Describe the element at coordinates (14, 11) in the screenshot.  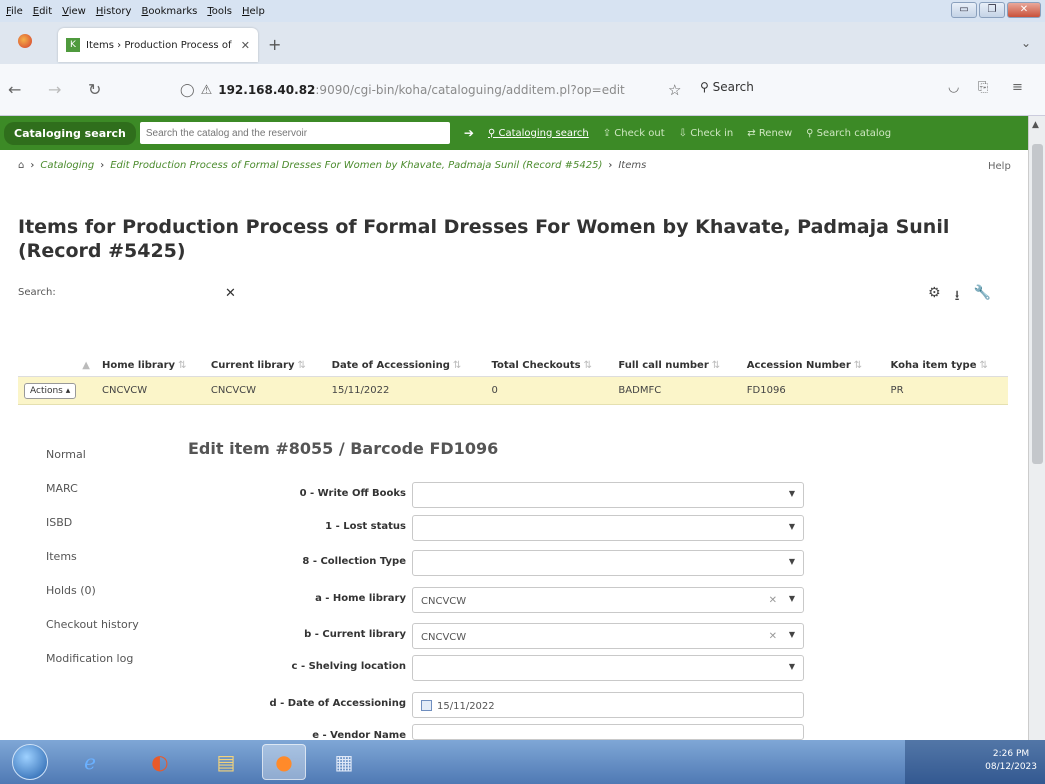
I see `menu-file: File` at that location.